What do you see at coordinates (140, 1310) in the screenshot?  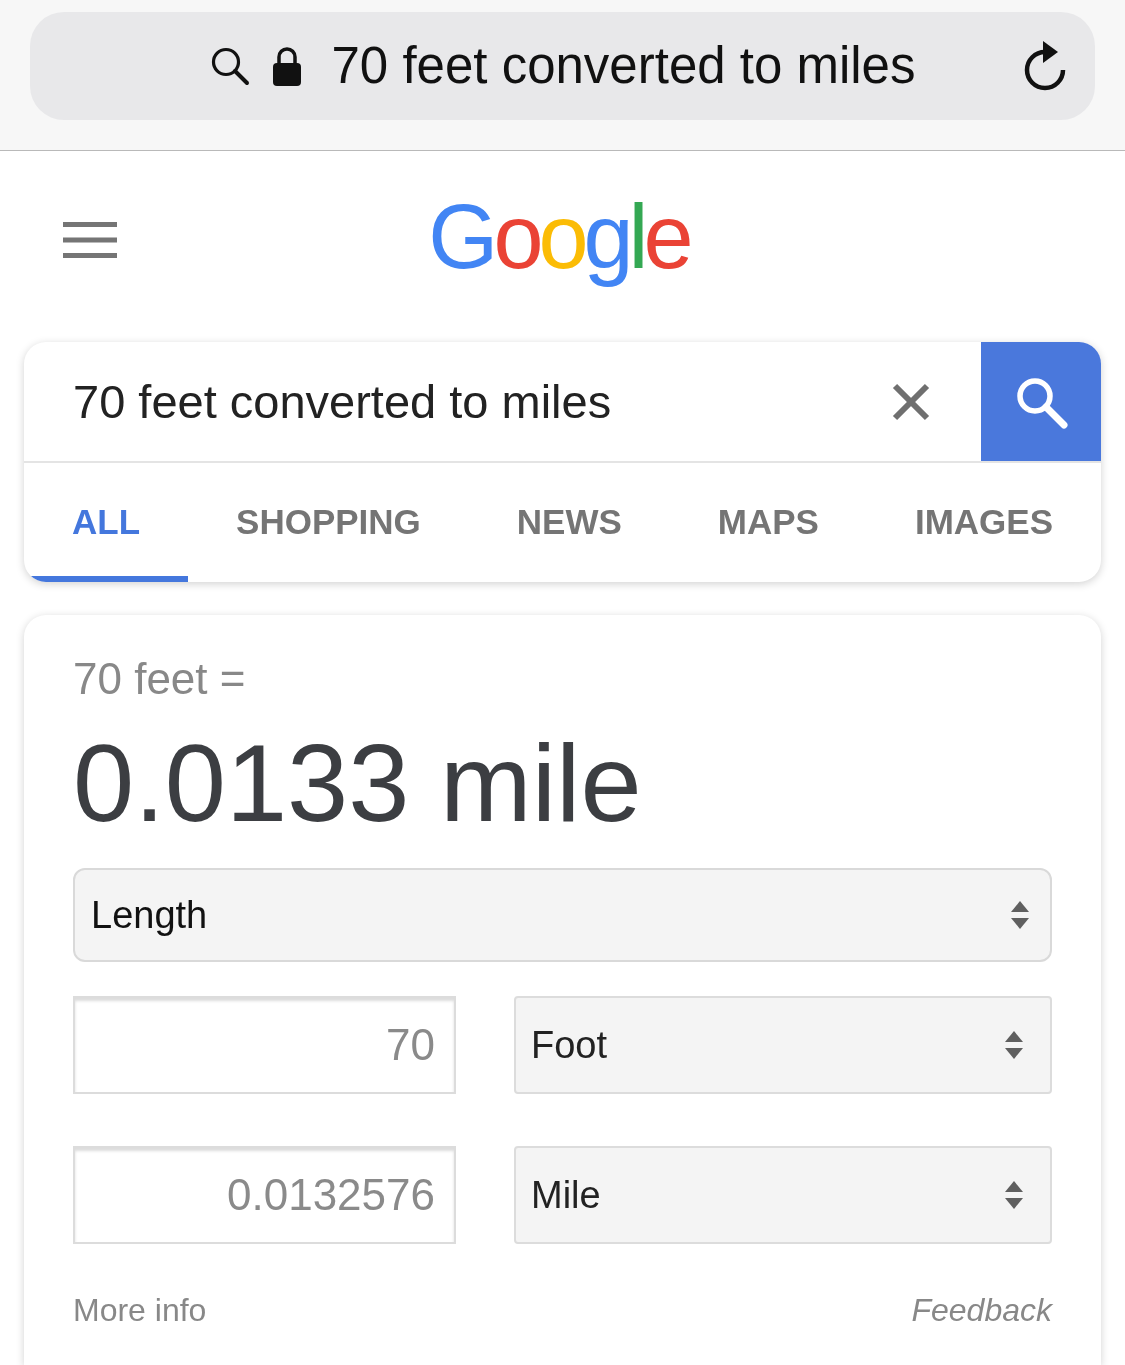 I see `more-info-link: More info` at bounding box center [140, 1310].